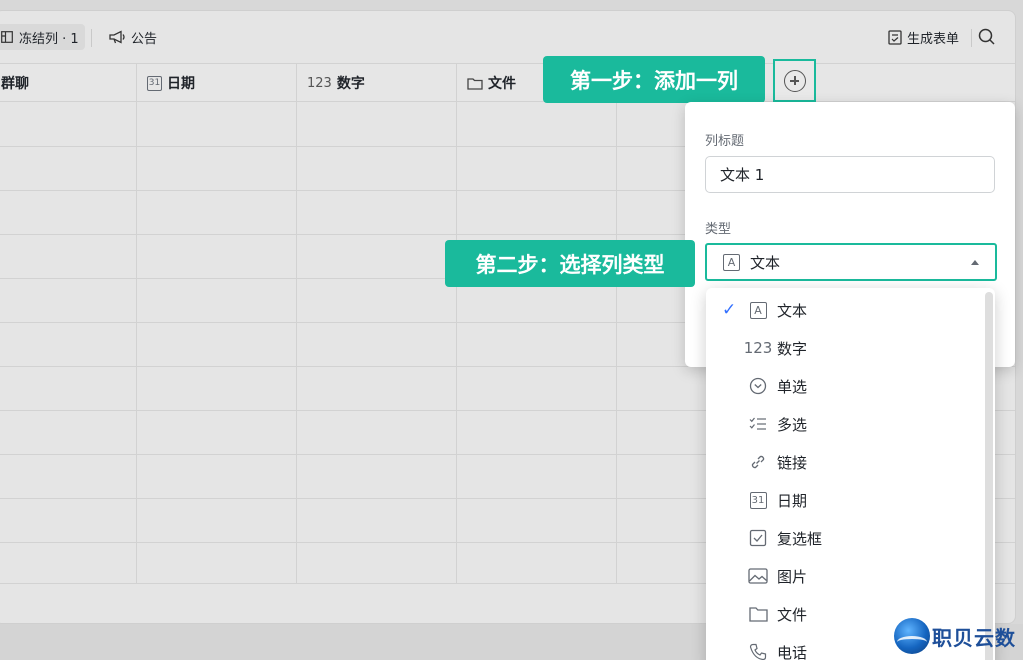  I want to click on notice-button: 公告, so click(133, 37).